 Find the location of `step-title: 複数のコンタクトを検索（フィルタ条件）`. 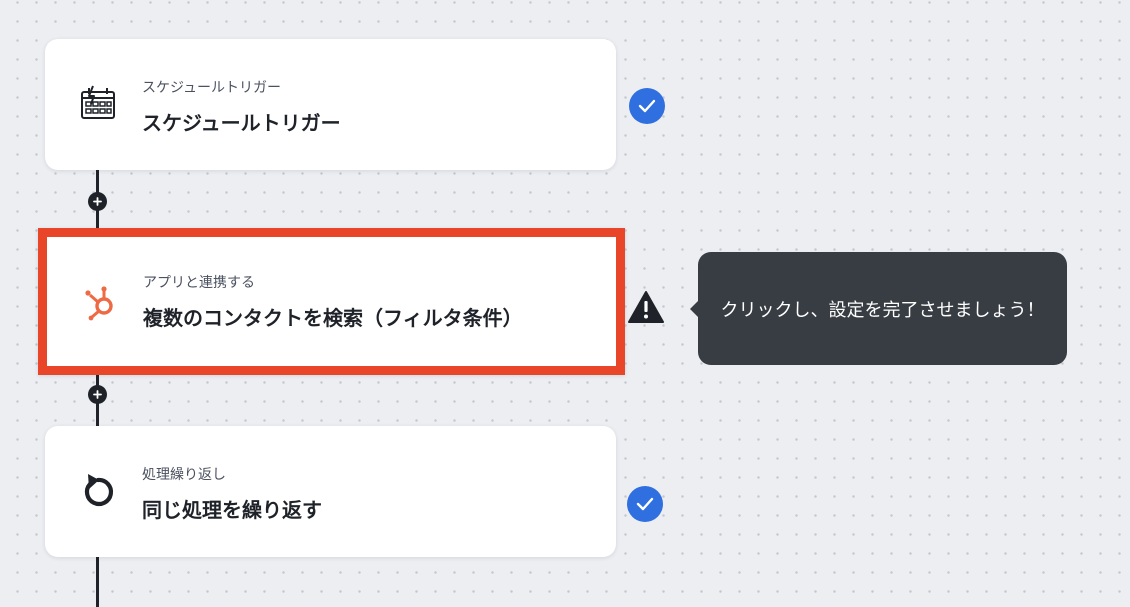

step-title: 複数のコンタクトを検索（フィルタ条件） is located at coordinates (333, 318).